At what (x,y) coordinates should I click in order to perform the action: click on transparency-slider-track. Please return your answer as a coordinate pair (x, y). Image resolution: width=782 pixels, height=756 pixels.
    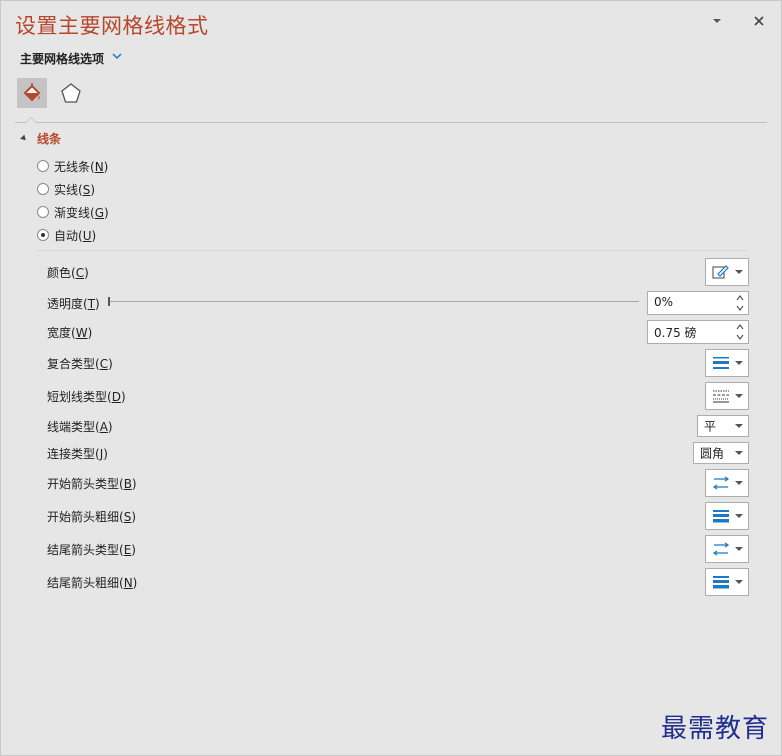
    Looking at the image, I should click on (374, 301).